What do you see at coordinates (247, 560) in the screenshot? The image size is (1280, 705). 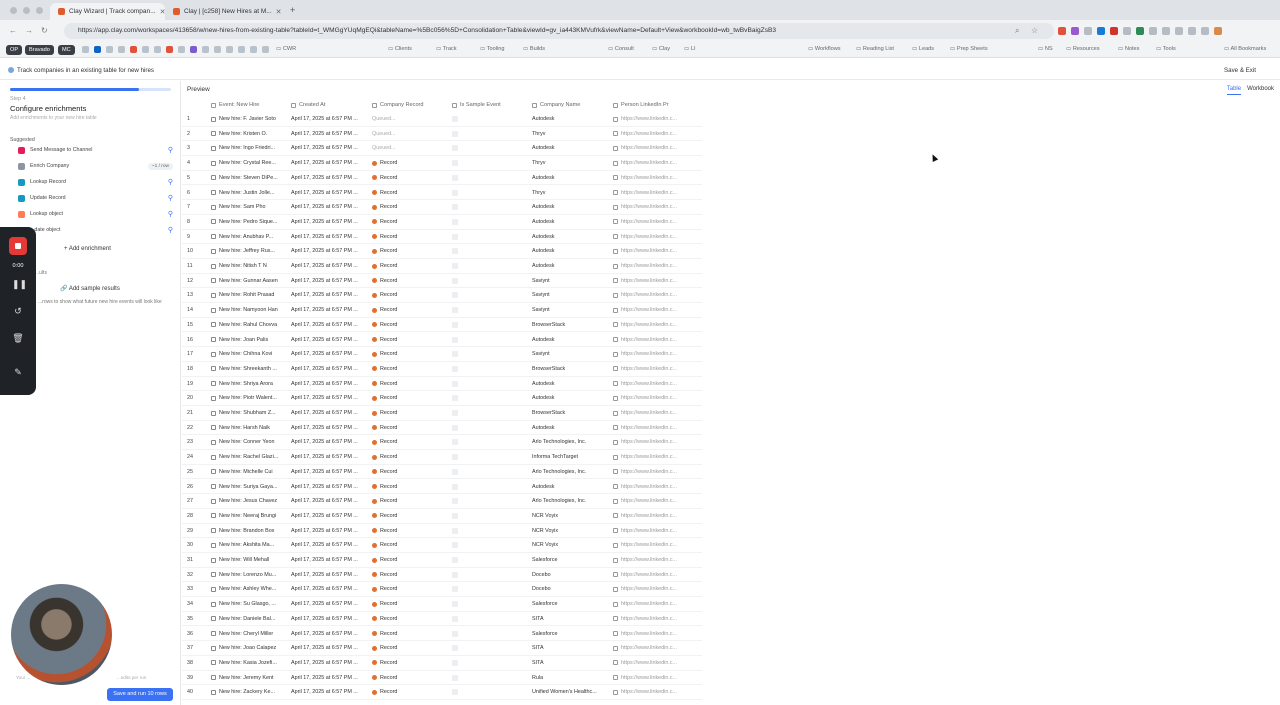 I see `event-cell: New hire: Will Mehall` at bounding box center [247, 560].